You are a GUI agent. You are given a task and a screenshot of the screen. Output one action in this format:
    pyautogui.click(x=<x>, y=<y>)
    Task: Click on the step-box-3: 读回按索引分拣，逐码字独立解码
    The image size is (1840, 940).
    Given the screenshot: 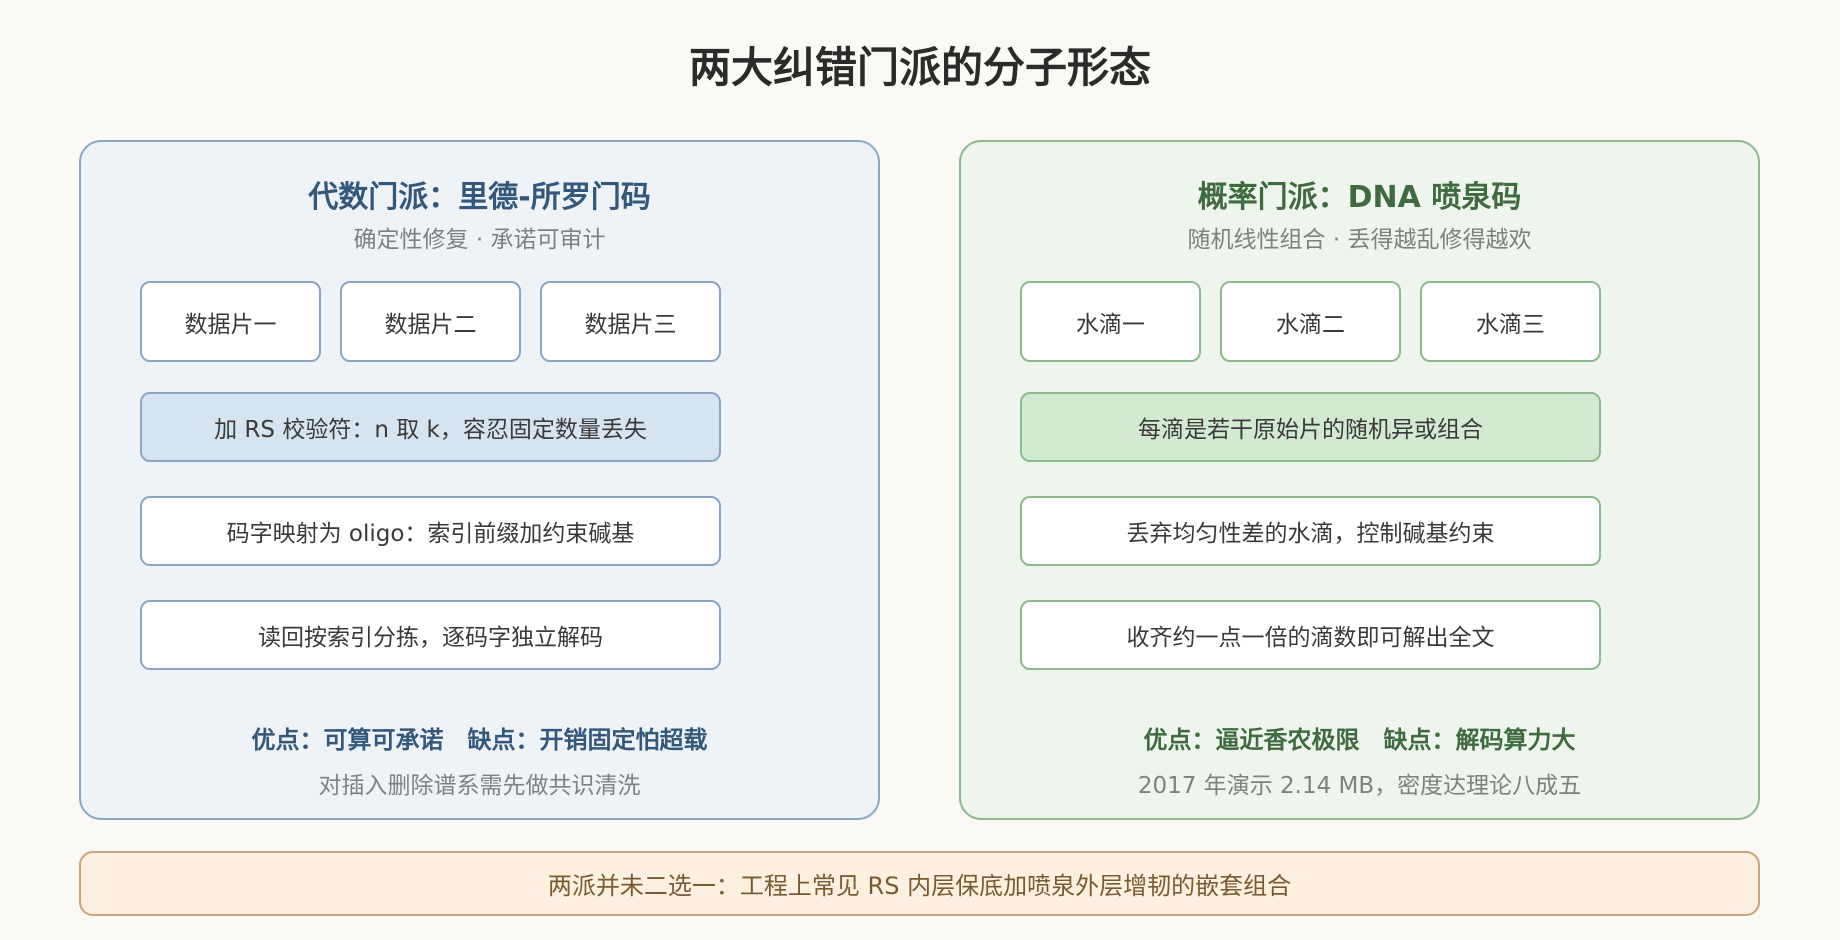 What is the action you would take?
    pyautogui.click(x=430, y=635)
    